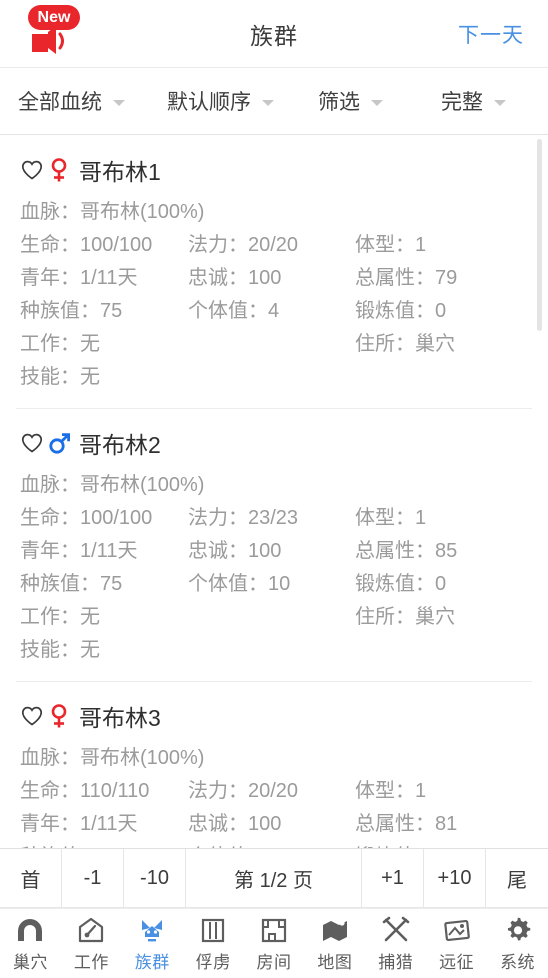 This screenshot has width=548, height=978. What do you see at coordinates (31, 878) in the screenshot?
I see `page-first-button: 首` at bounding box center [31, 878].